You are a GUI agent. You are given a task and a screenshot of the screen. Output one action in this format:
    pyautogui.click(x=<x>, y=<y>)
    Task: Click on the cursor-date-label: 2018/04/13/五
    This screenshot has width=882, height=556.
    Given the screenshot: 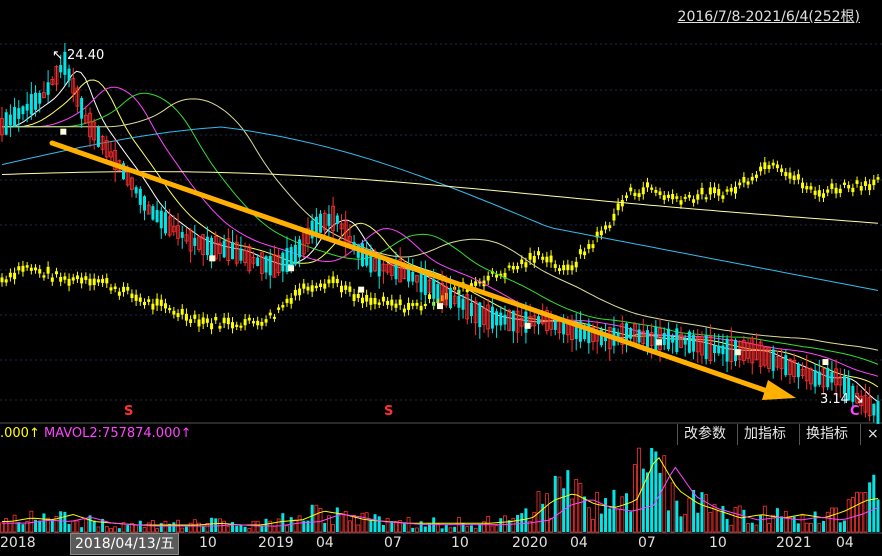 What is the action you would take?
    pyautogui.click(x=125, y=544)
    